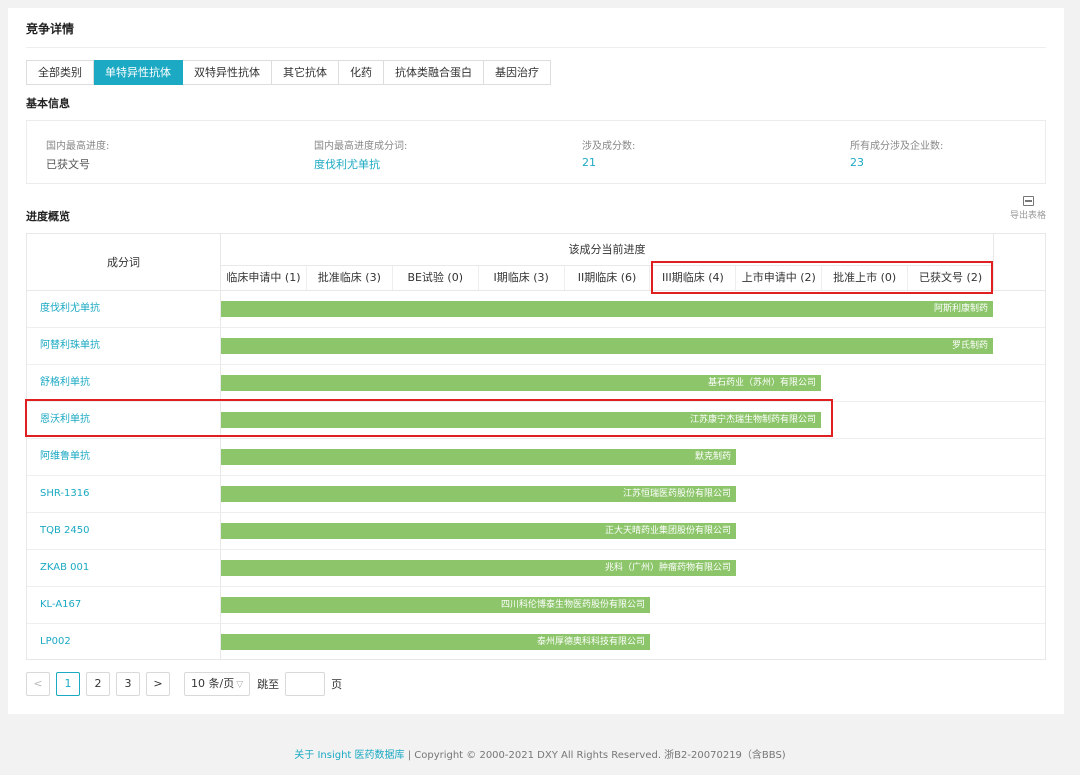 The height and width of the screenshot is (775, 1080). I want to click on pagination: < 1 2 3 > 10 条/页 ▽ 跳至 页, so click(184, 683).